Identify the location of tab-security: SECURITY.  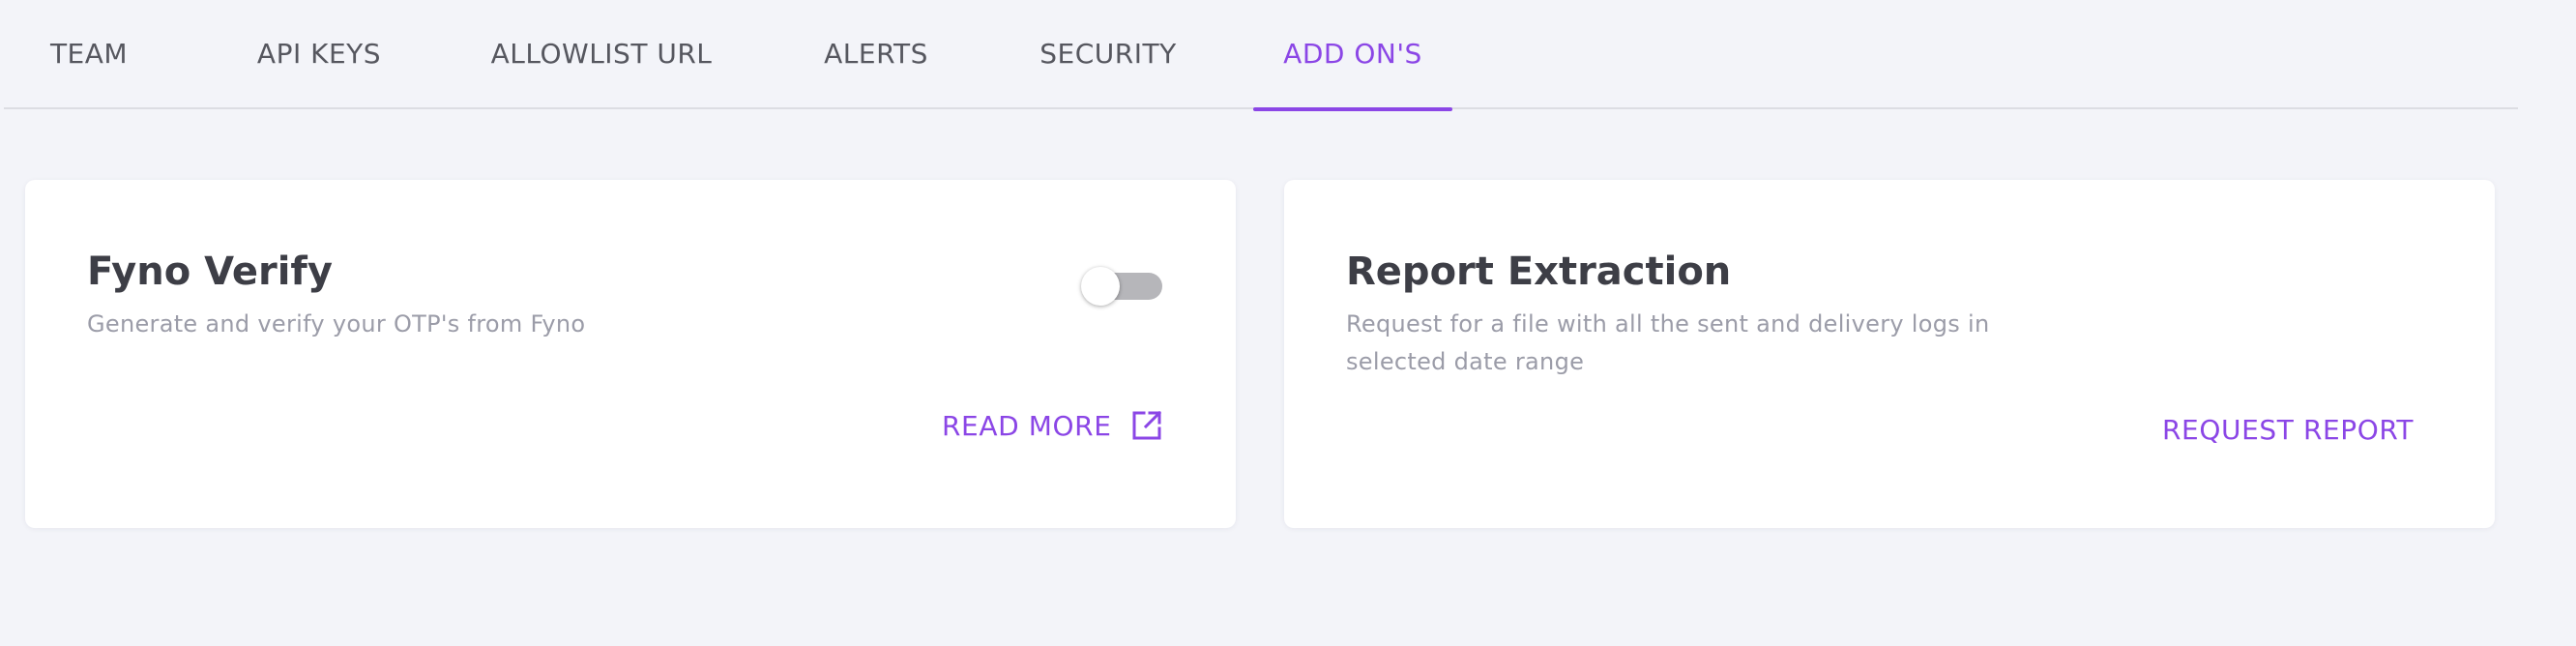
(1108, 54).